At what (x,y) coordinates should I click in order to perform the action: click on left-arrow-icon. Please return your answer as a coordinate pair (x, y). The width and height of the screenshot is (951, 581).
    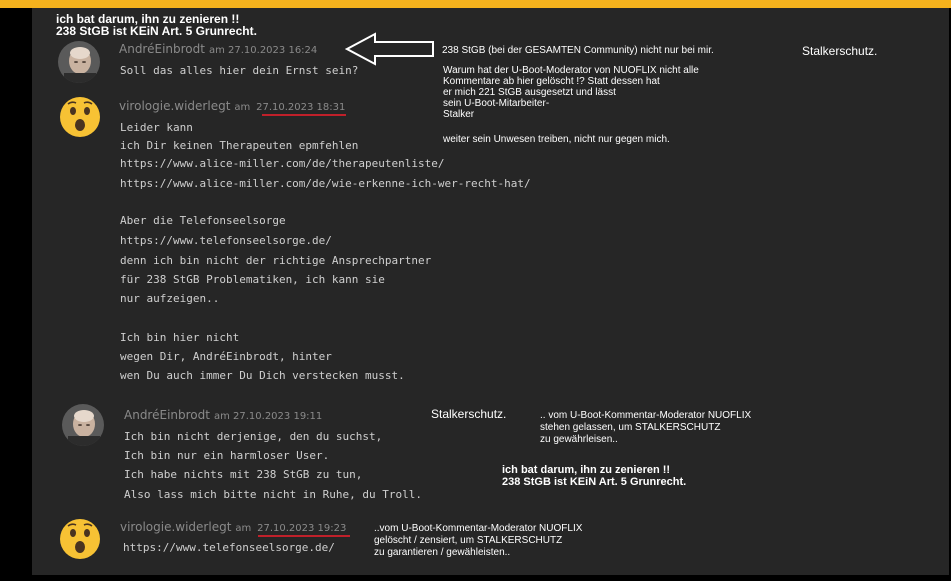
    Looking at the image, I should click on (389, 49).